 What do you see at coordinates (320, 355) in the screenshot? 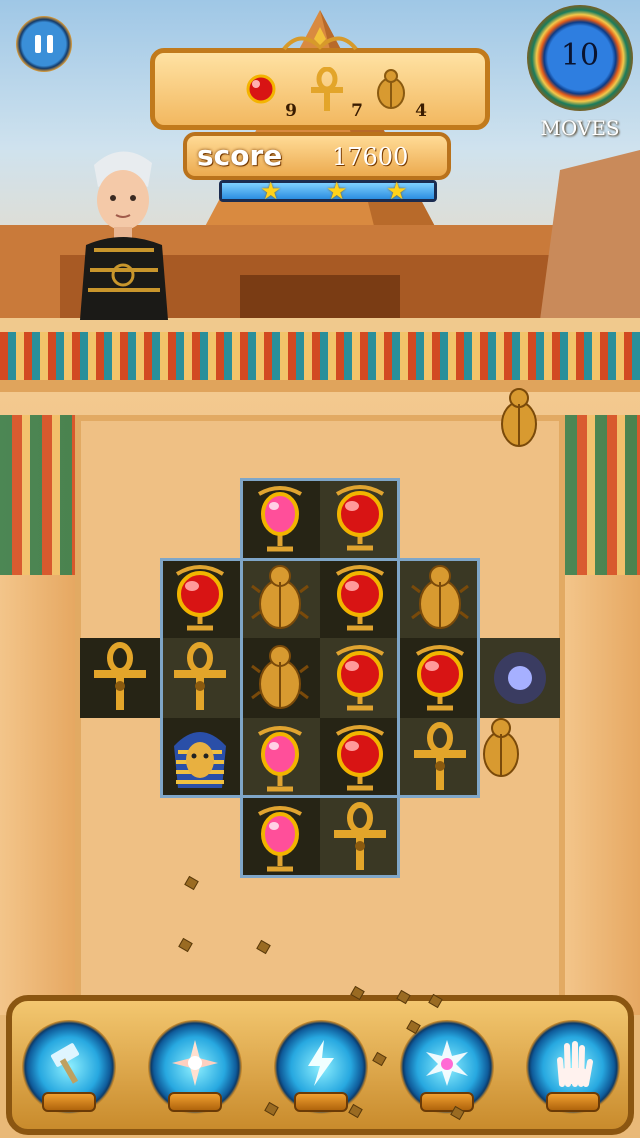
I see `decorative-frieze` at bounding box center [320, 355].